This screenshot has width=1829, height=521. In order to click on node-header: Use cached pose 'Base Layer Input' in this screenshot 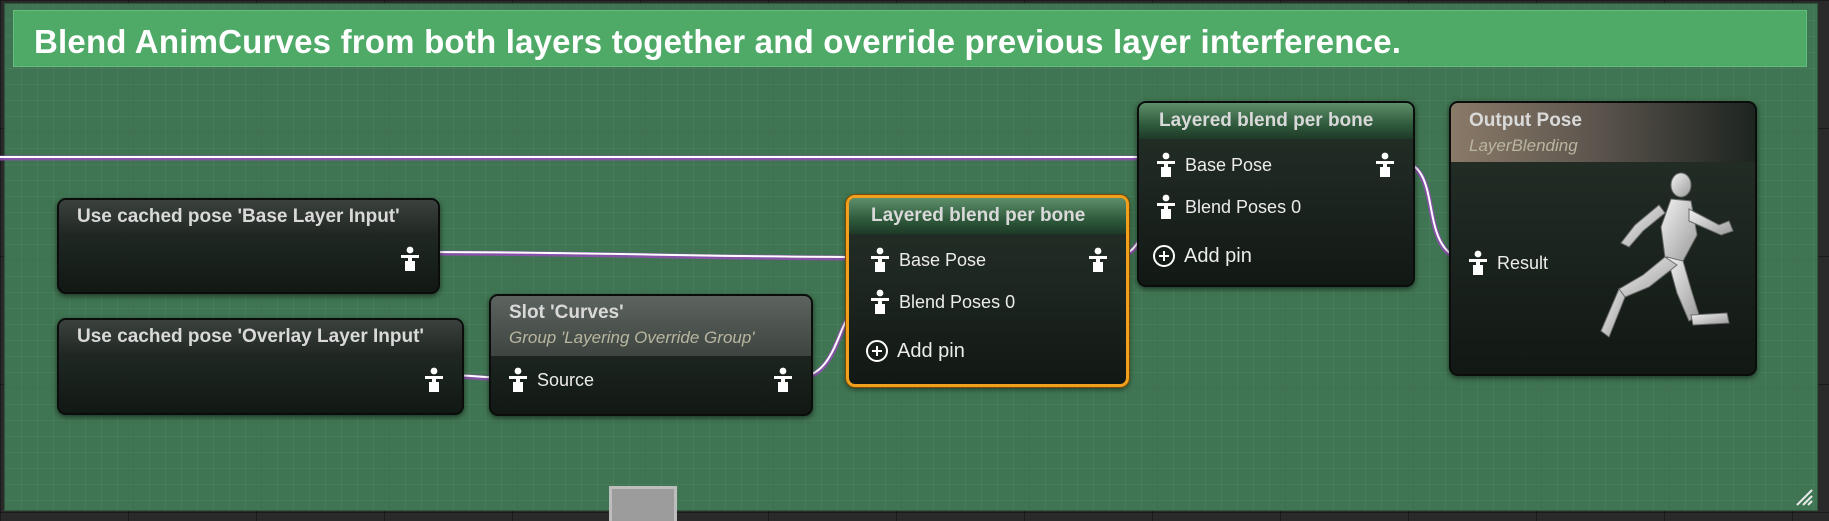, I will do `click(248, 218)`.